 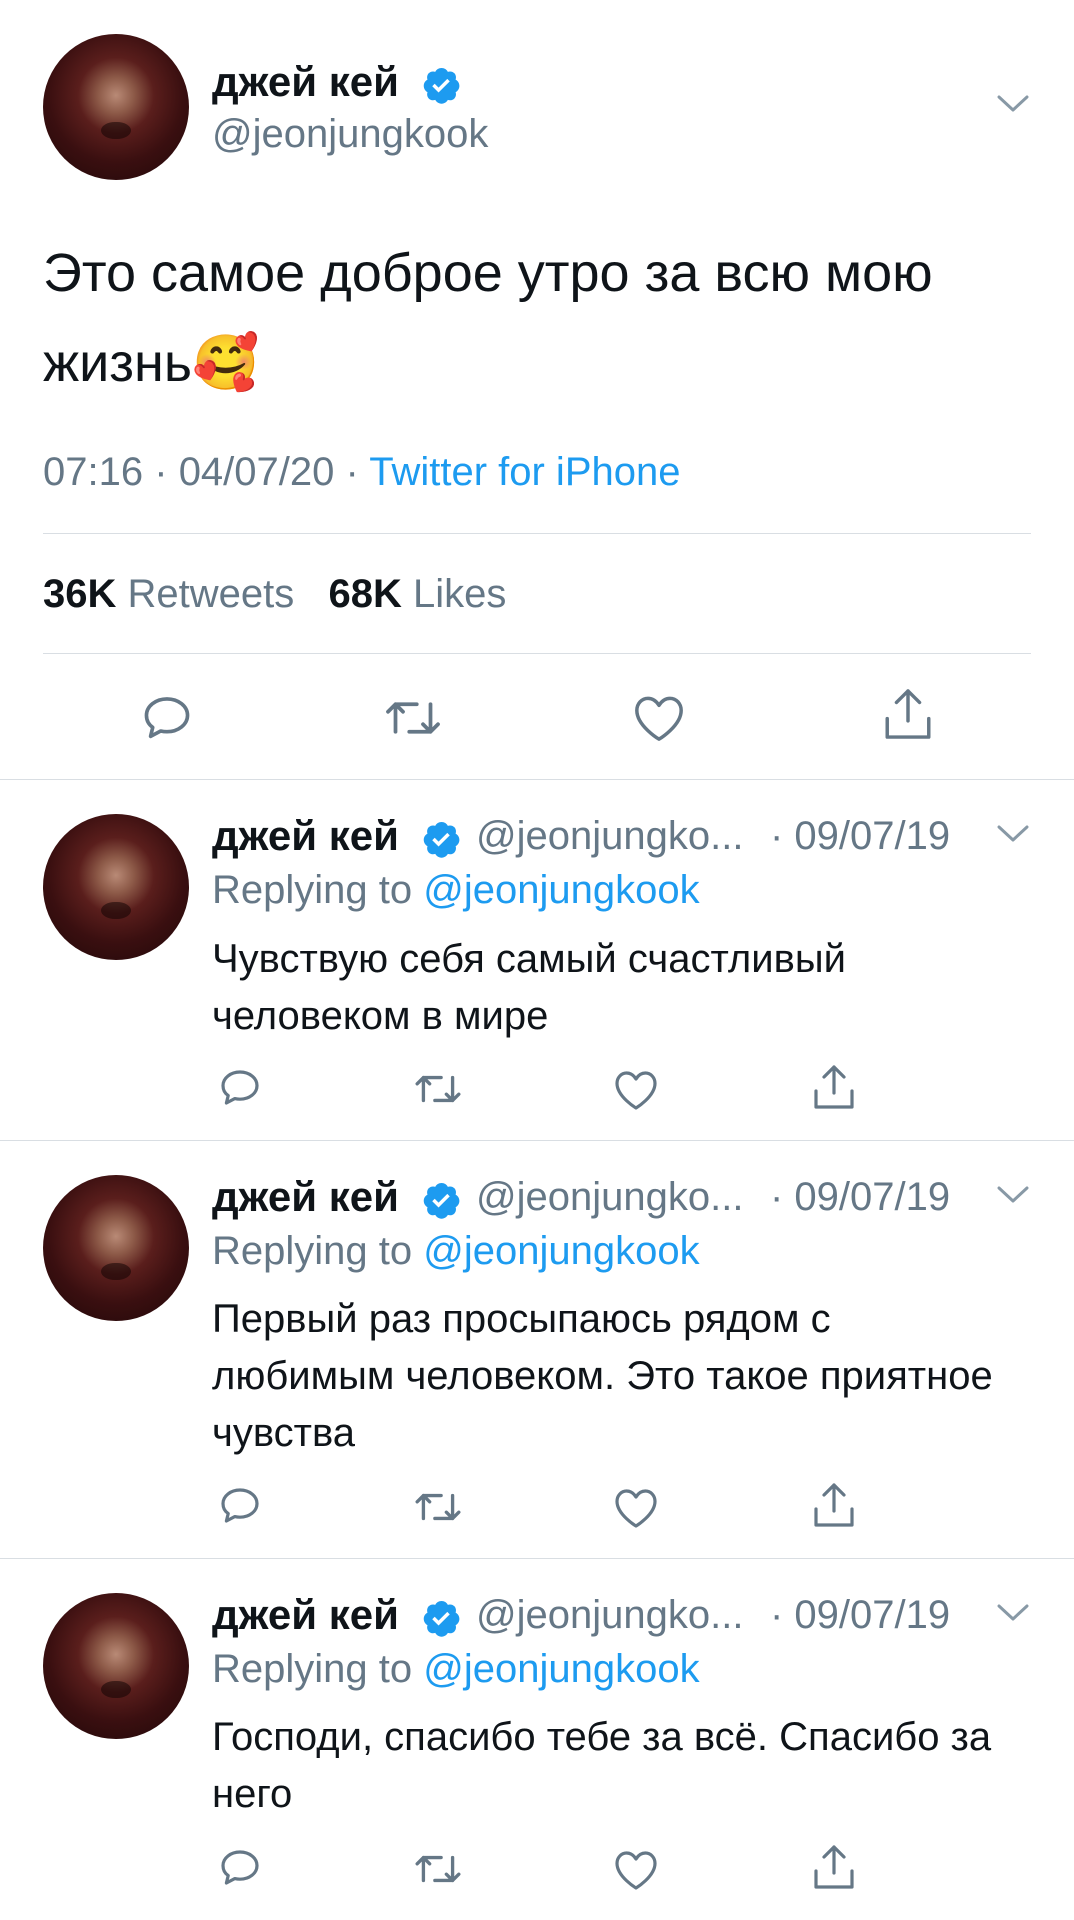 I want to click on retweets-count: 36K, so click(x=80, y=594).